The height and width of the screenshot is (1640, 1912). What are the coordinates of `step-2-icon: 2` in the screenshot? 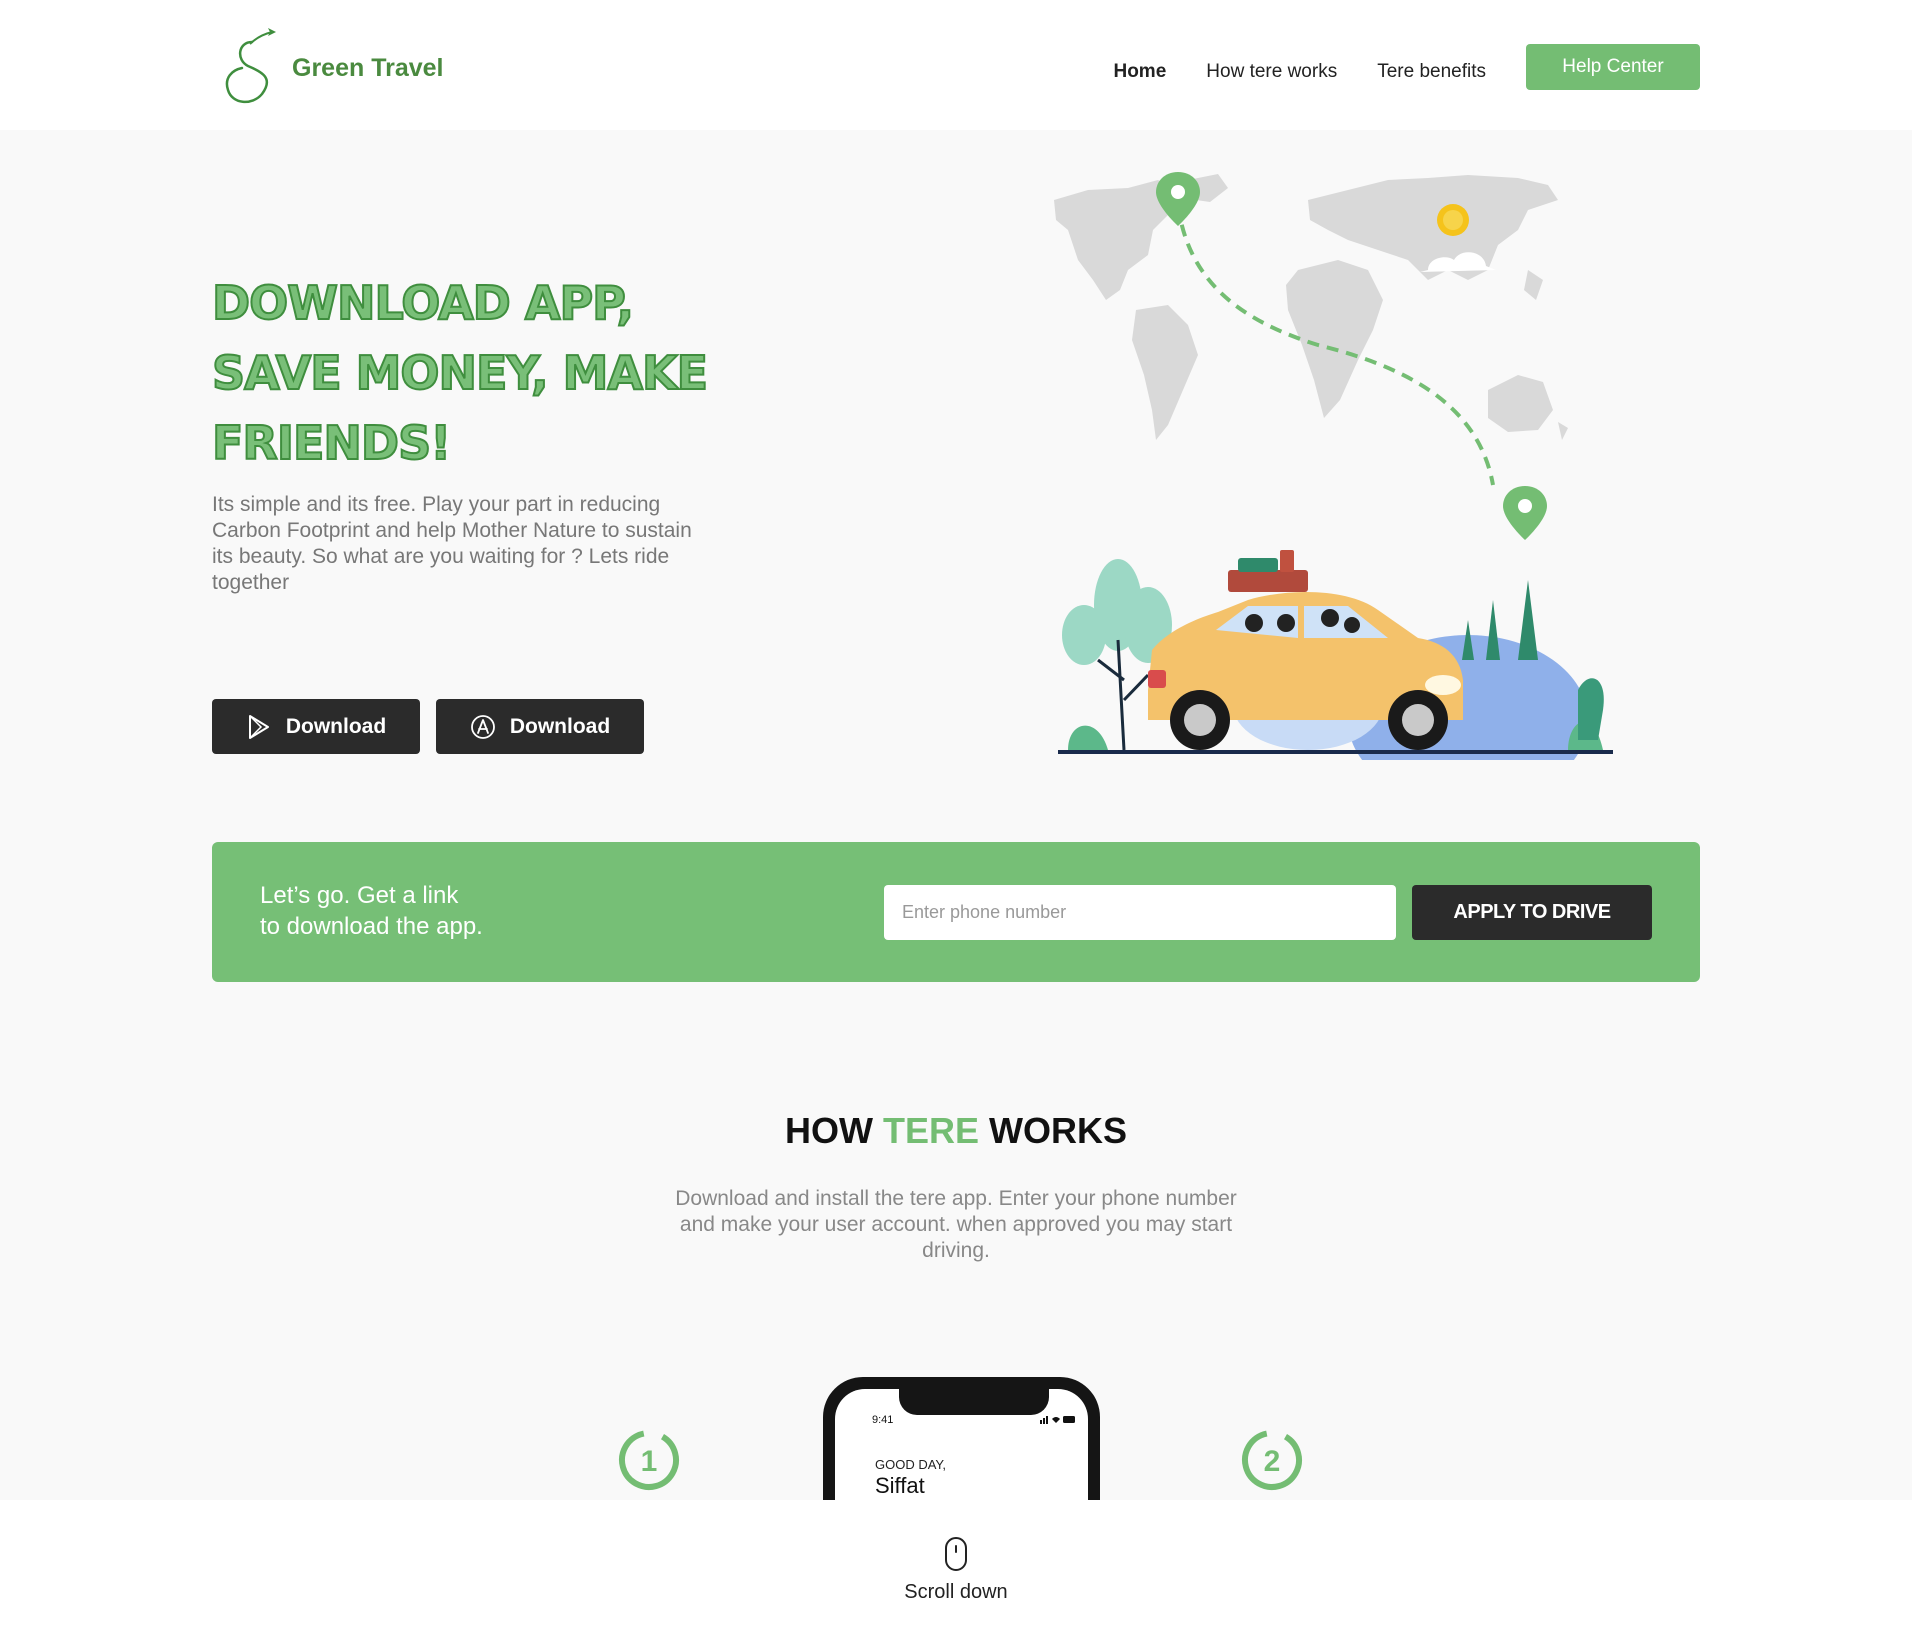 It's located at (1272, 1460).